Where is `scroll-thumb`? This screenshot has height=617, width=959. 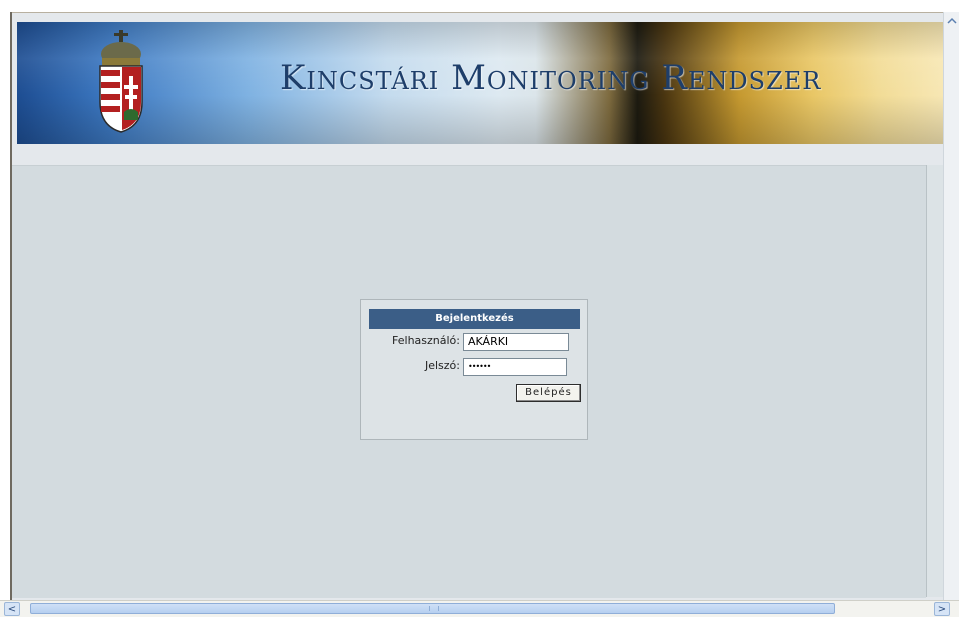 scroll-thumb is located at coordinates (432, 608).